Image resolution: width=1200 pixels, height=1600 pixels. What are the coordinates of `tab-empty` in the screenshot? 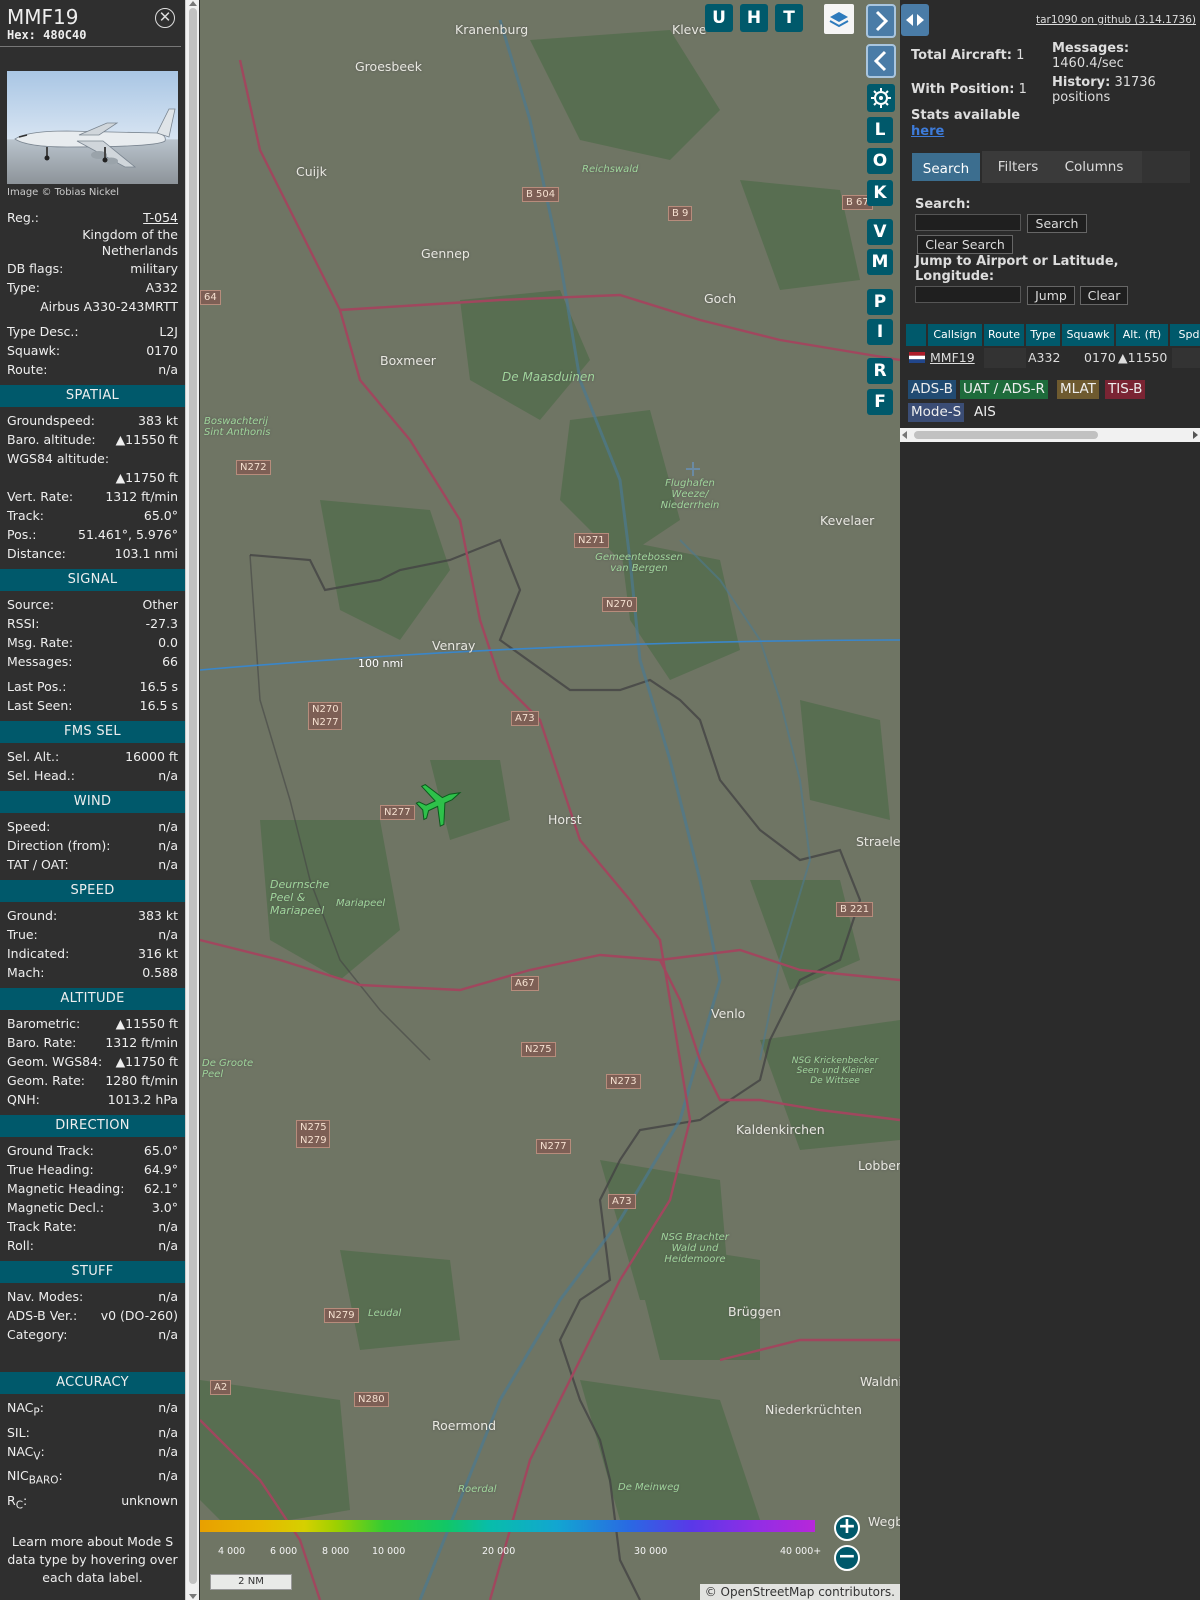 It's located at (1166, 167).